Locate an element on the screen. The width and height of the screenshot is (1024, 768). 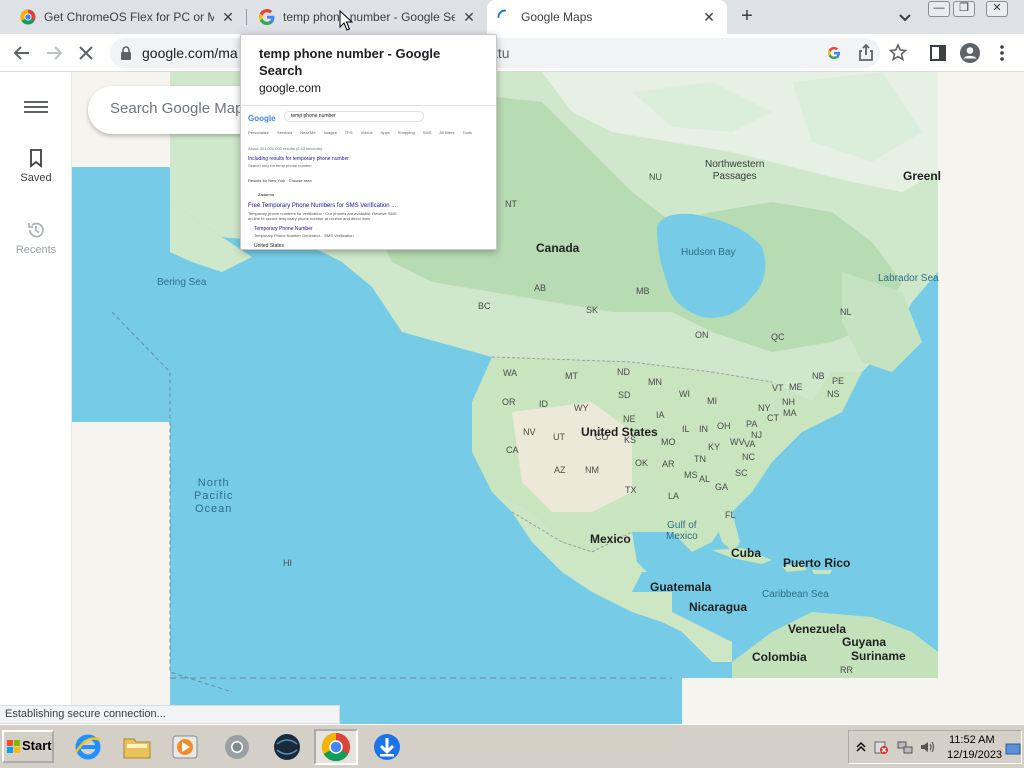
network-icon is located at coordinates (905, 747).